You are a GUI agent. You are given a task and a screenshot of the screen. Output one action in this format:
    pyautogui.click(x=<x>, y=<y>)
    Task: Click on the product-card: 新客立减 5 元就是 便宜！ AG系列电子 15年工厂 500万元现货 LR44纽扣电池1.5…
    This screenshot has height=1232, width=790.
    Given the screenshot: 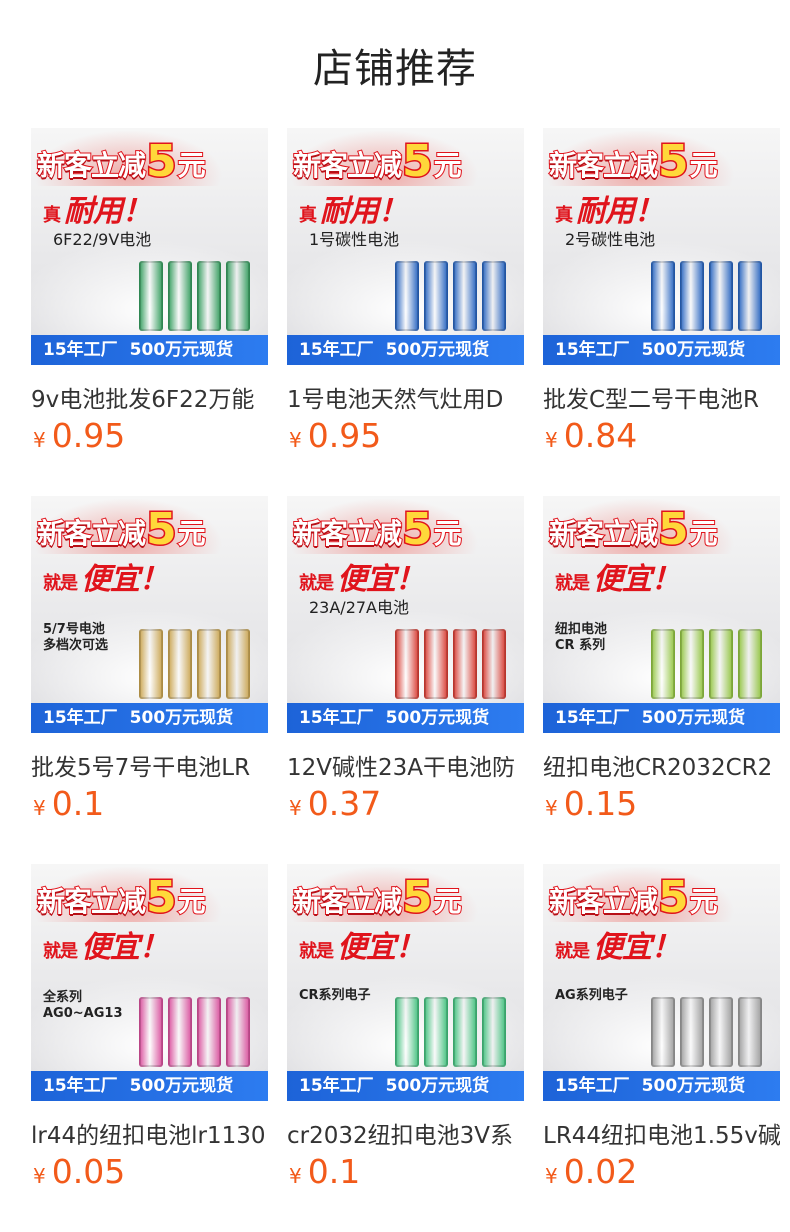 What is the action you would take?
    pyautogui.click(x=661, y=1029)
    